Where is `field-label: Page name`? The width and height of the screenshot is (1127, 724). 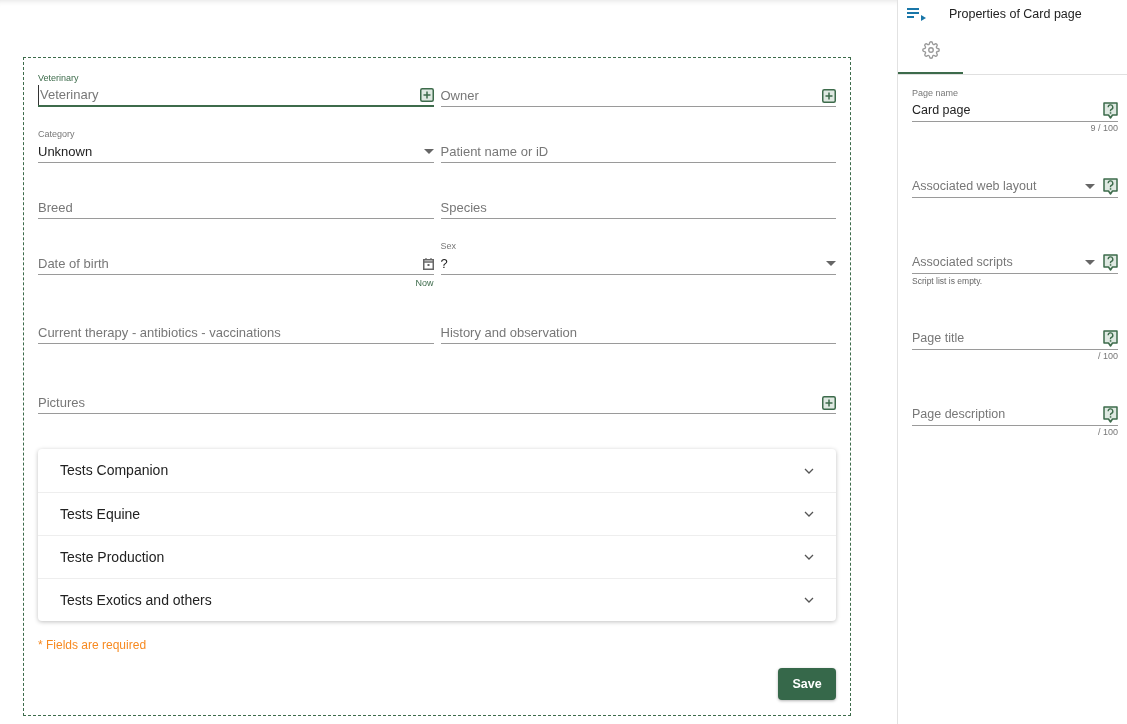 field-label: Page name is located at coordinates (935, 93).